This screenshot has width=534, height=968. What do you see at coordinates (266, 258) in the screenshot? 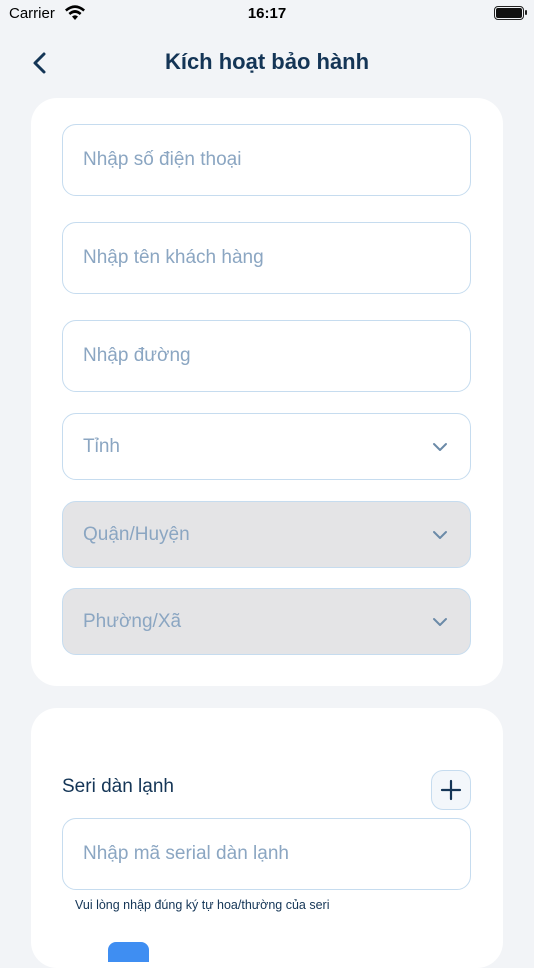
I see `customer-name-input: Nhập tên khách hàng` at bounding box center [266, 258].